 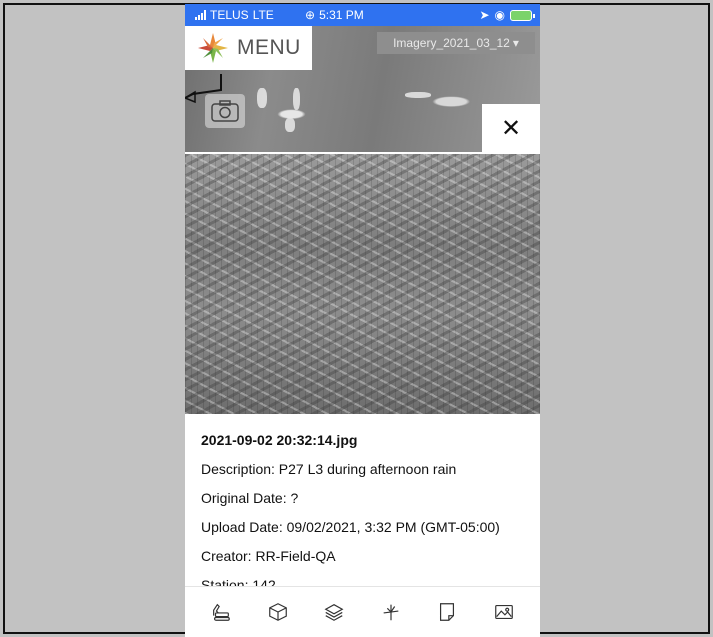 What do you see at coordinates (451, 43) in the screenshot?
I see `imagery-selected-value: Imagery_2021_03_12` at bounding box center [451, 43].